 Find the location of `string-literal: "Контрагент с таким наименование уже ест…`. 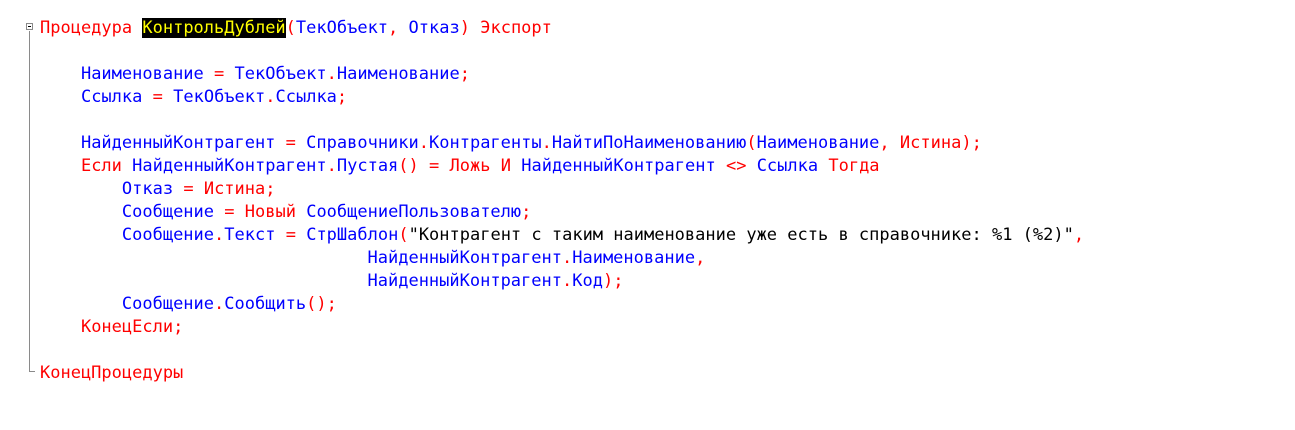

string-literal: "Контрагент с таким наименование уже ест… is located at coordinates (741, 235).